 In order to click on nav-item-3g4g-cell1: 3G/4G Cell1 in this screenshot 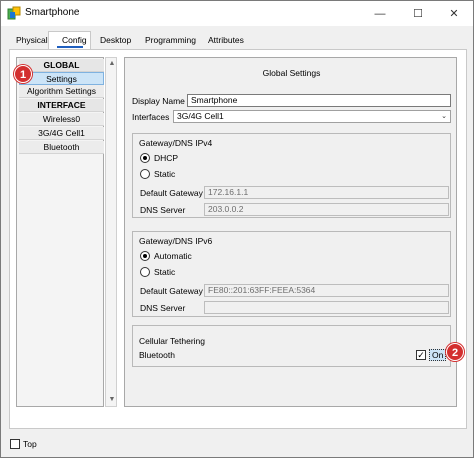, I will do `click(61, 133)`.